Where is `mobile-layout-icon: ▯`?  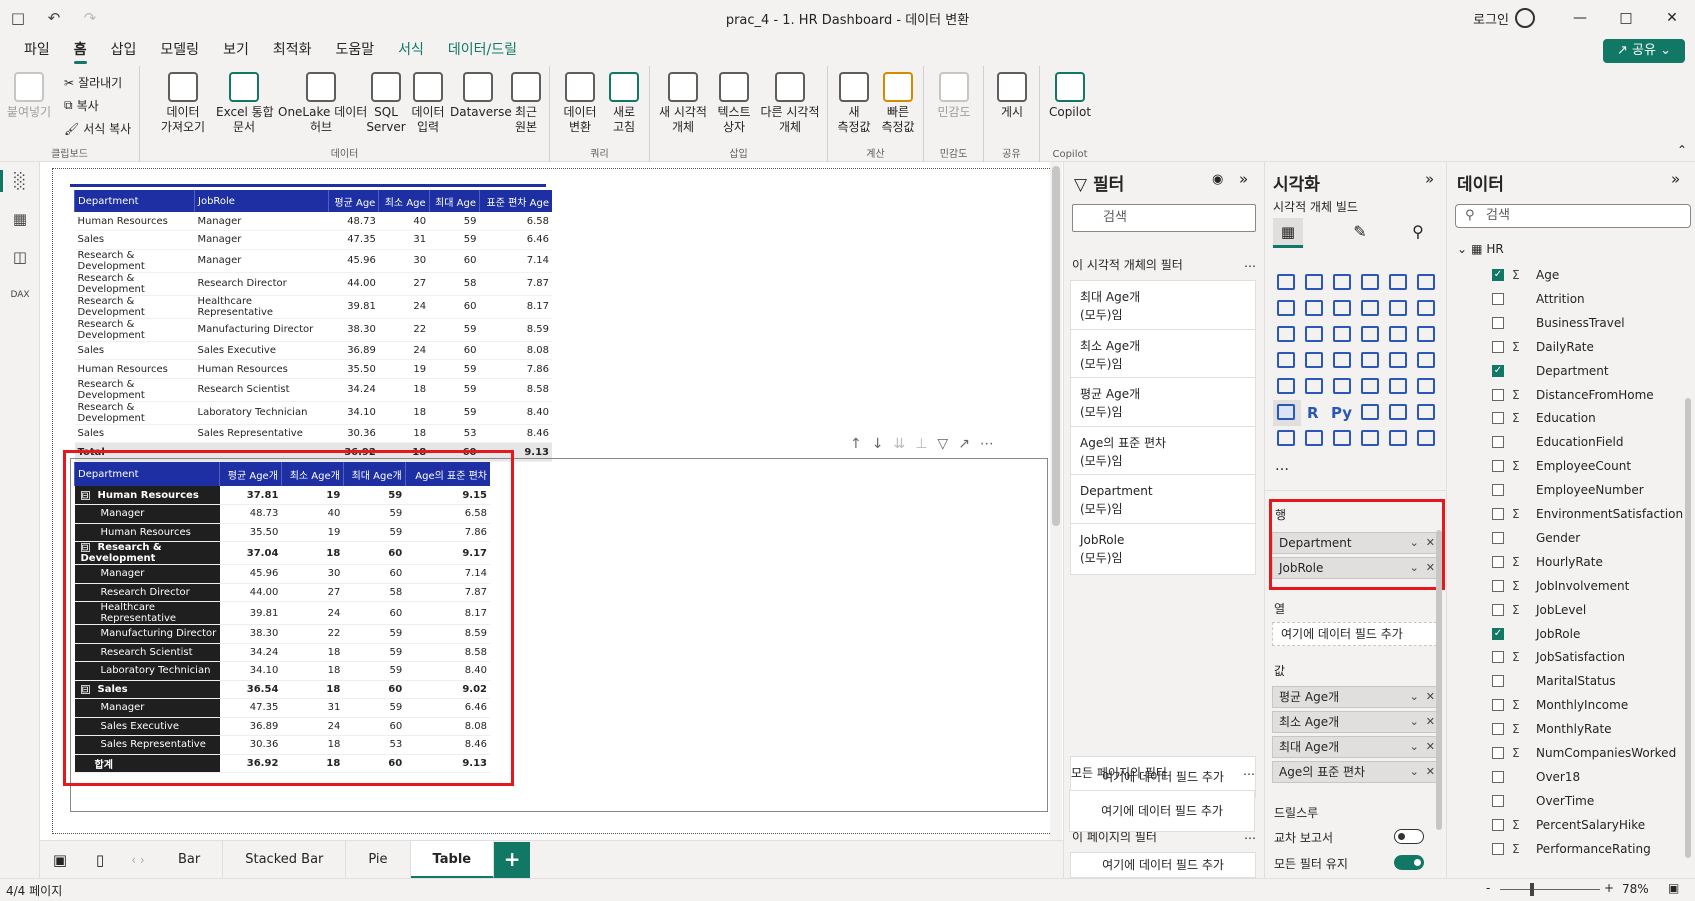
mobile-layout-icon: ▯ is located at coordinates (100, 860).